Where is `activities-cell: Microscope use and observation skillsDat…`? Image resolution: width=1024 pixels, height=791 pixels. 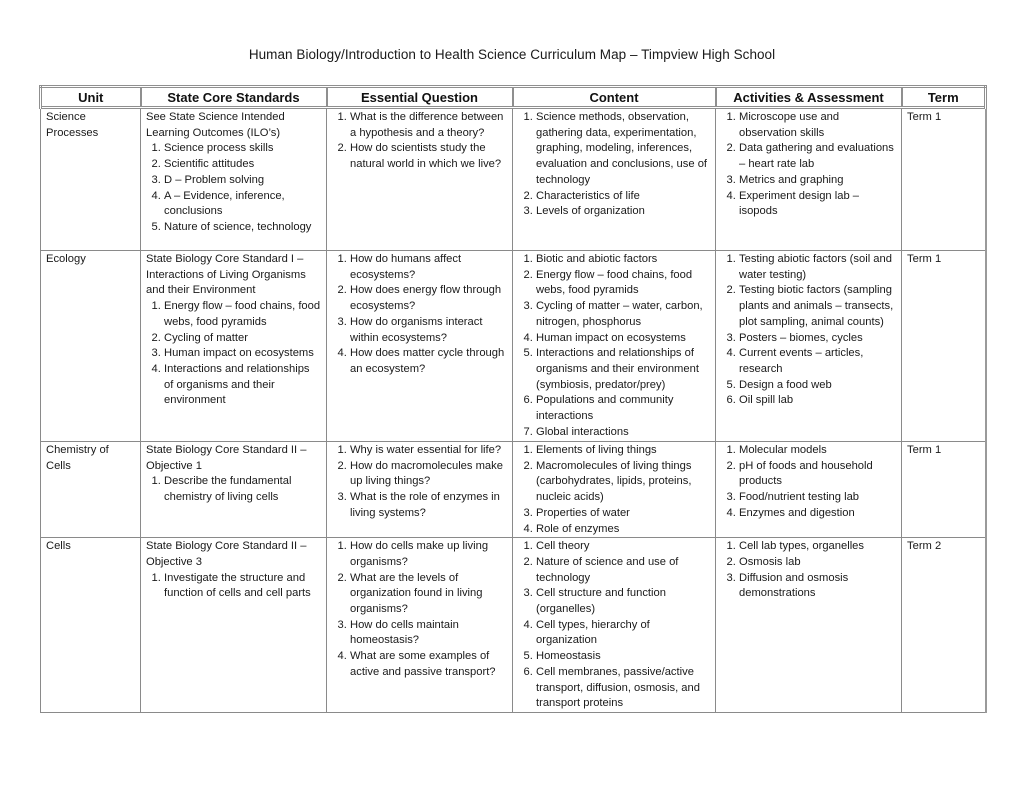 activities-cell: Microscope use and observation skillsDat… is located at coordinates (808, 179).